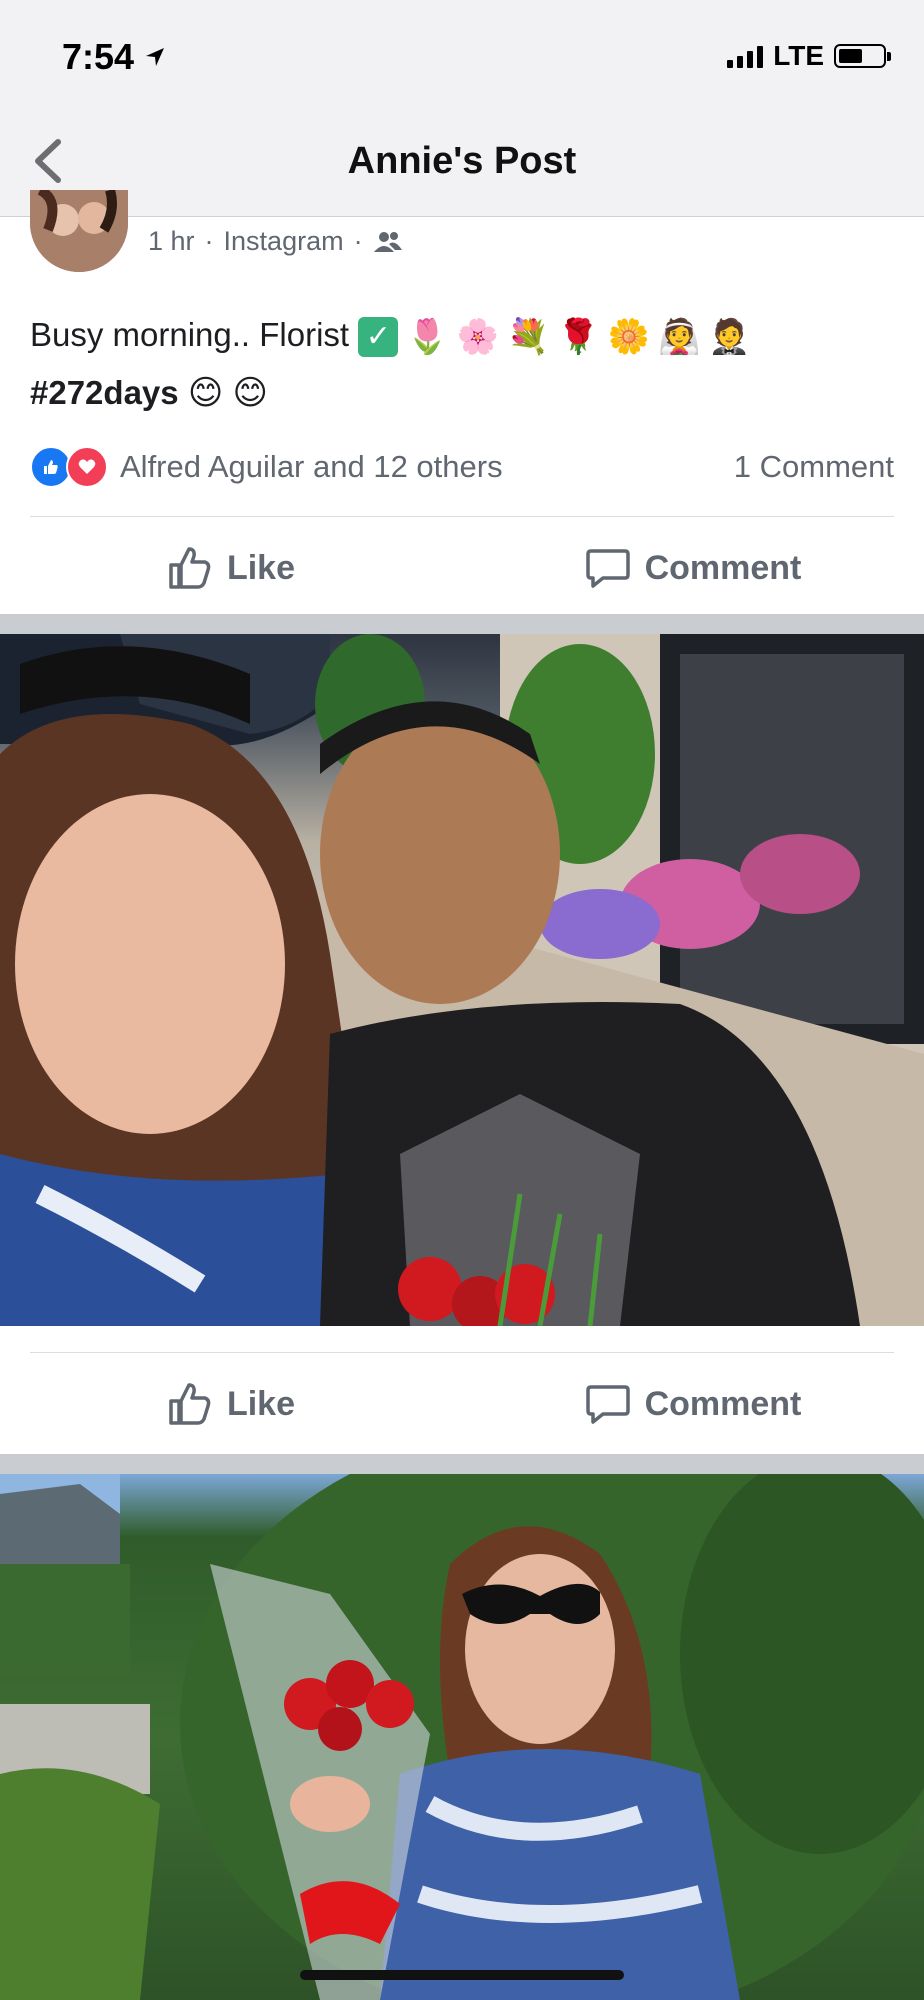 This screenshot has width=924, height=2000. I want to click on top-bar: 7:54 LTE Annie's Post, so click(462, 108).